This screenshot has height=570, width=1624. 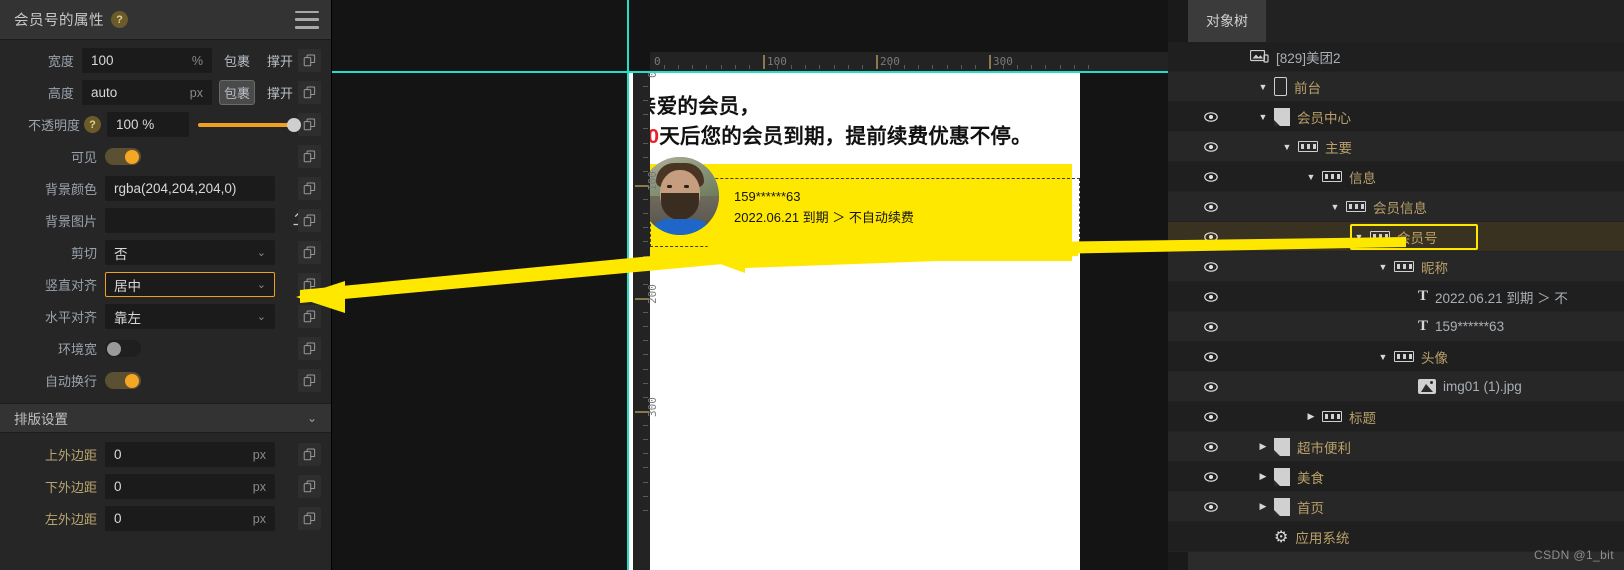 I want to click on property-panel-header: 会员号的属性 ?, so click(x=165, y=20).